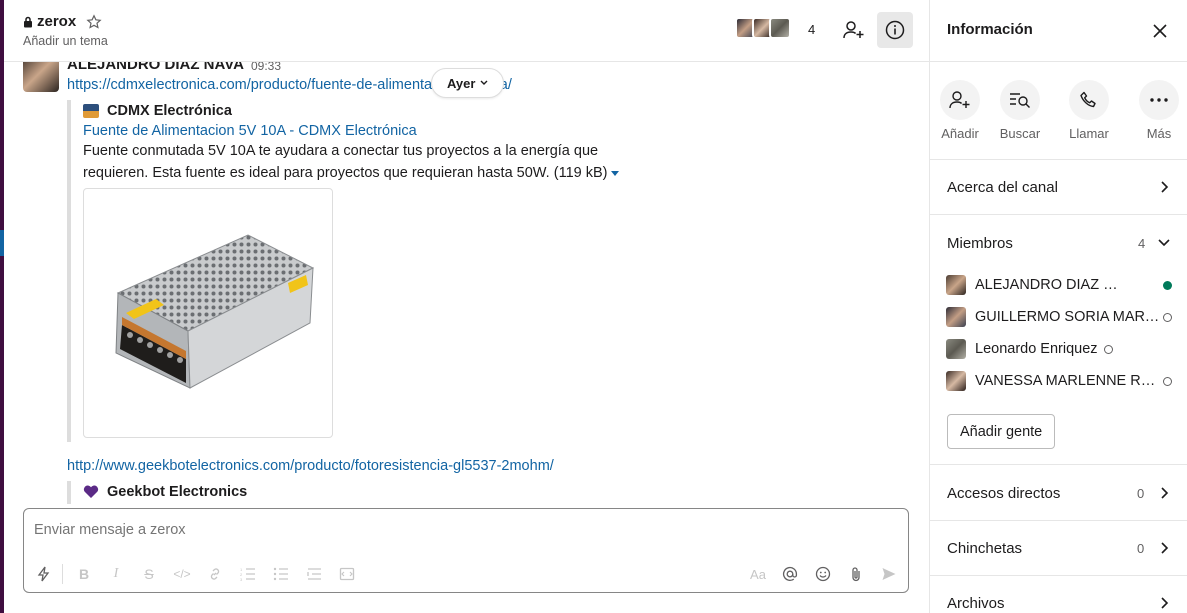 The height and width of the screenshot is (613, 1187). Describe the element at coordinates (169, 111) in the screenshot. I see `preview-site-name: CDMX Electrónica` at that location.